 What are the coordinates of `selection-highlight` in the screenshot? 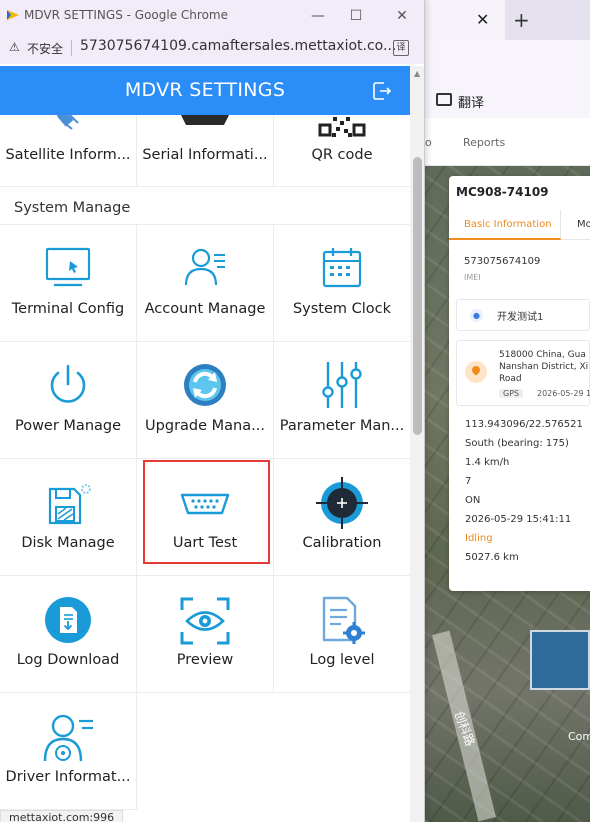 It's located at (206, 512).